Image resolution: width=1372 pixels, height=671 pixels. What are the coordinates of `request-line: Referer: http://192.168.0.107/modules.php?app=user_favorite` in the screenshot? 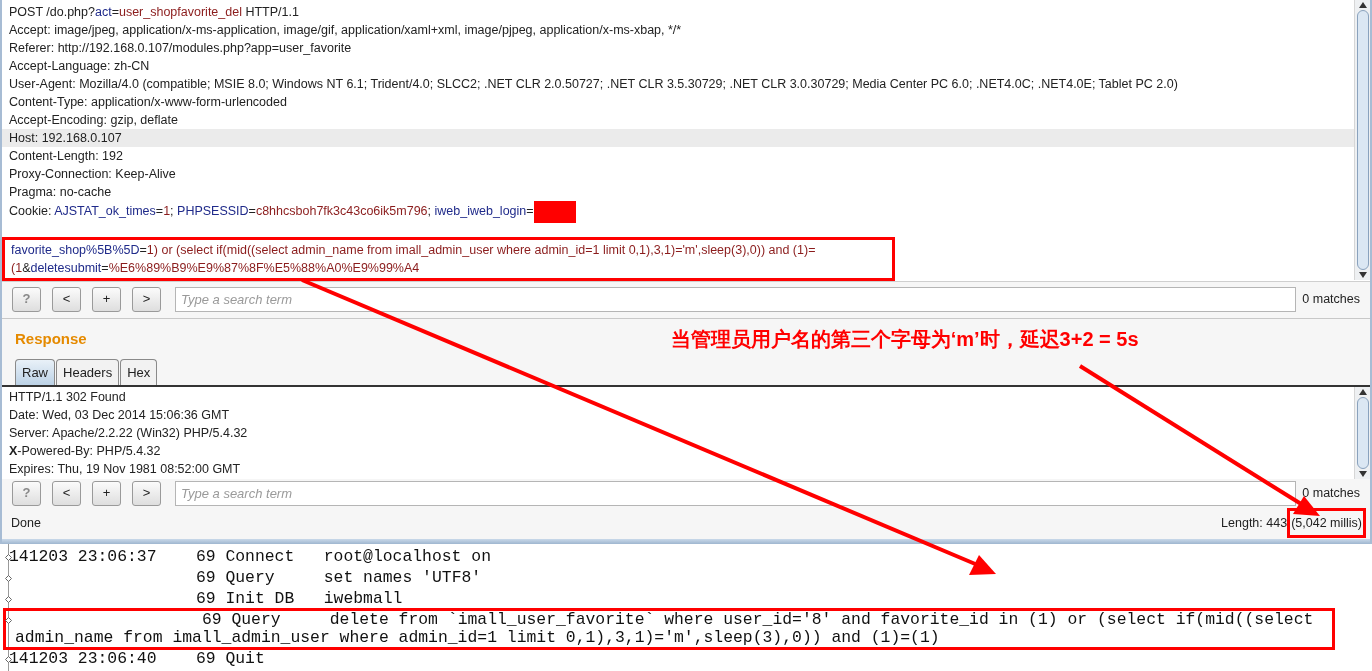 It's located at (180, 48).